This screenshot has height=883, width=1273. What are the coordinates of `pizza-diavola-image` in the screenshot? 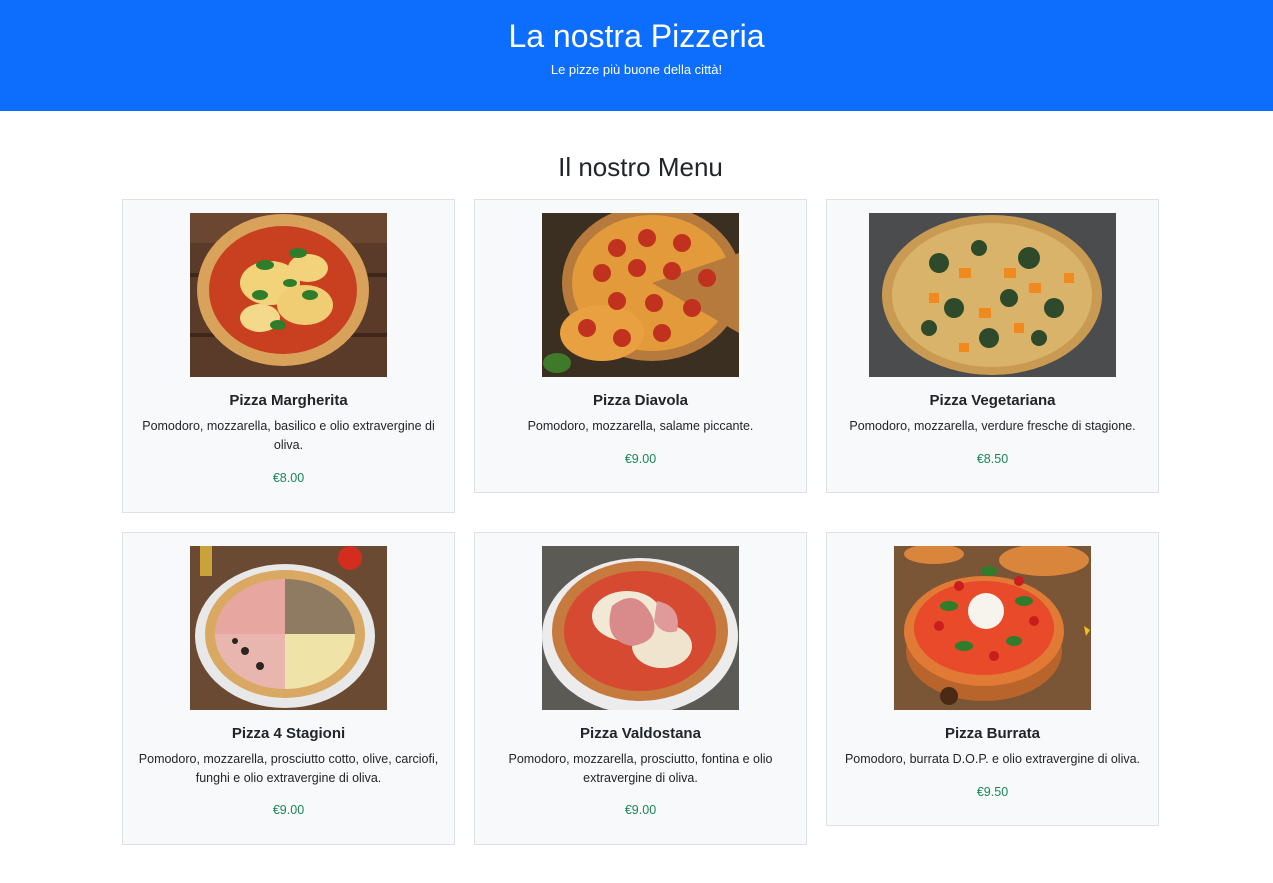 It's located at (640, 295).